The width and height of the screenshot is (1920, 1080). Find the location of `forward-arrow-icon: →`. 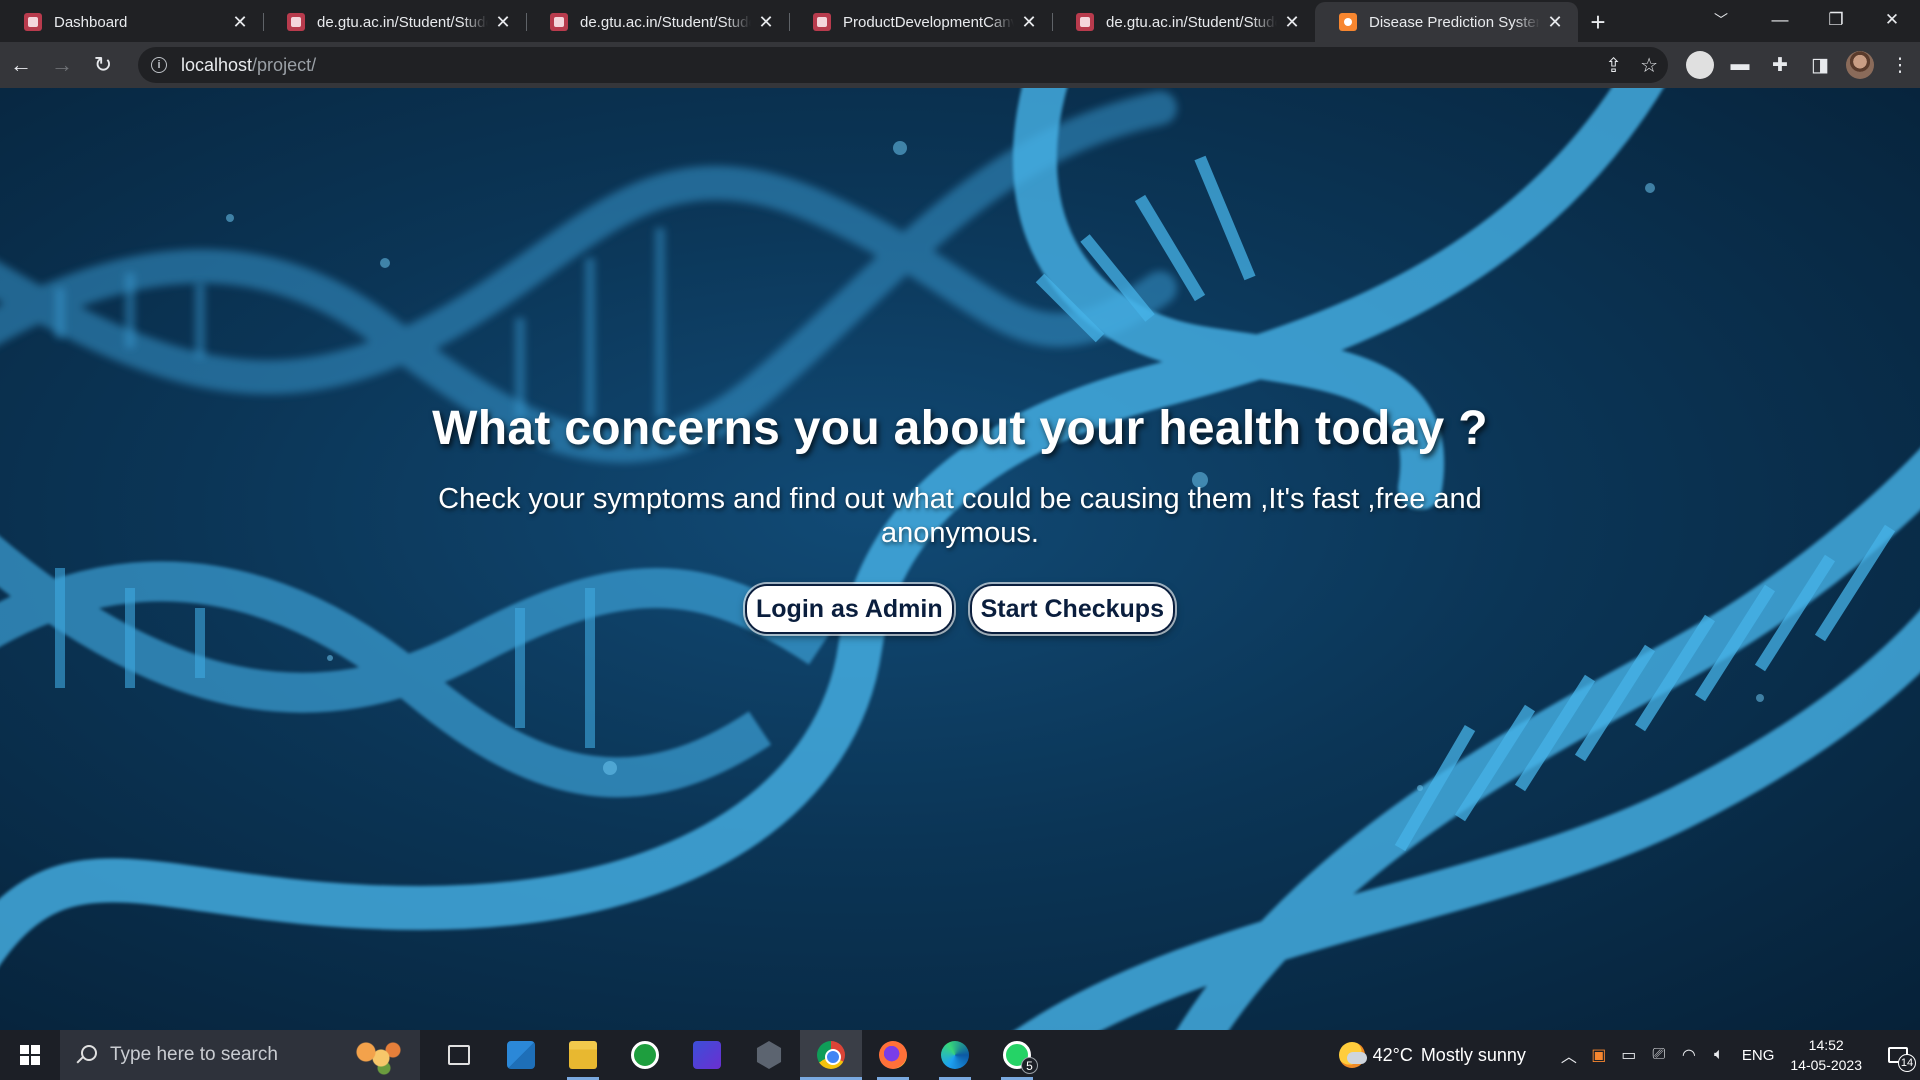

forward-arrow-icon: → is located at coordinates (62, 65).